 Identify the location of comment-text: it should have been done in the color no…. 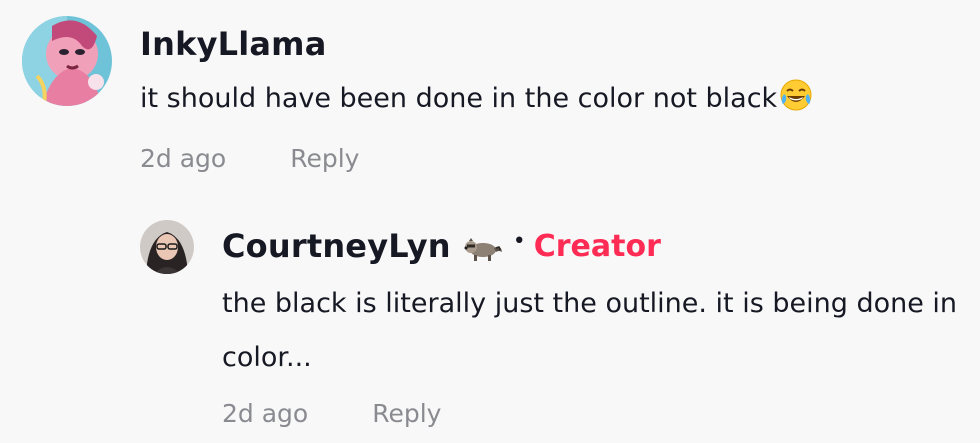
(476, 99).